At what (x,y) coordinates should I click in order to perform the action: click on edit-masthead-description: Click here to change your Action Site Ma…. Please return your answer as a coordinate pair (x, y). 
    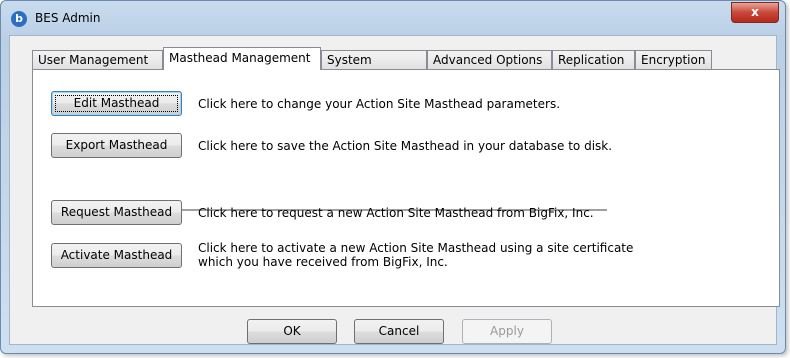
    Looking at the image, I should click on (379, 104).